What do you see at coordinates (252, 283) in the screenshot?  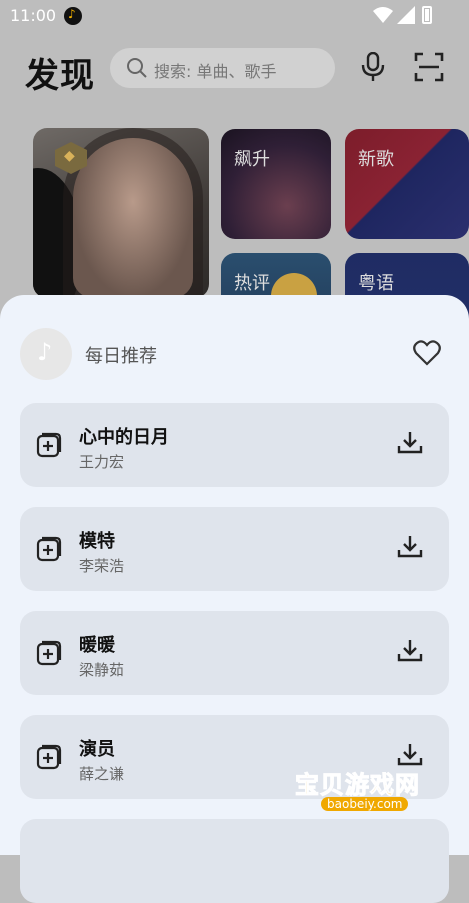 I see `card-label: 热评` at bounding box center [252, 283].